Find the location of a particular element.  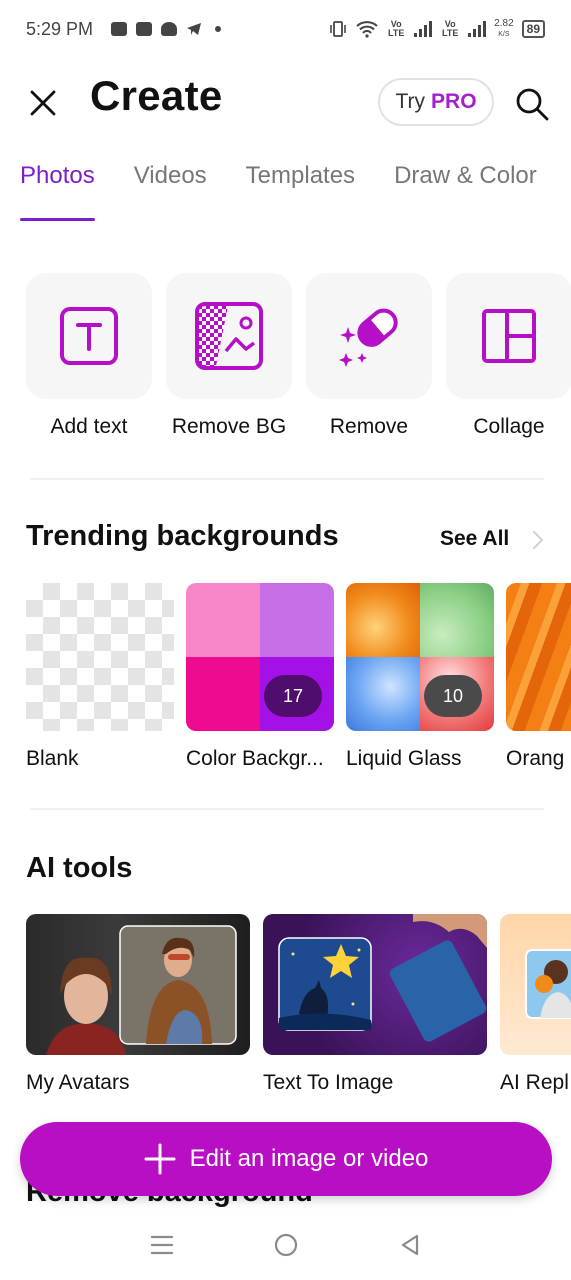

background-label: Blank is located at coordinates (52, 758).